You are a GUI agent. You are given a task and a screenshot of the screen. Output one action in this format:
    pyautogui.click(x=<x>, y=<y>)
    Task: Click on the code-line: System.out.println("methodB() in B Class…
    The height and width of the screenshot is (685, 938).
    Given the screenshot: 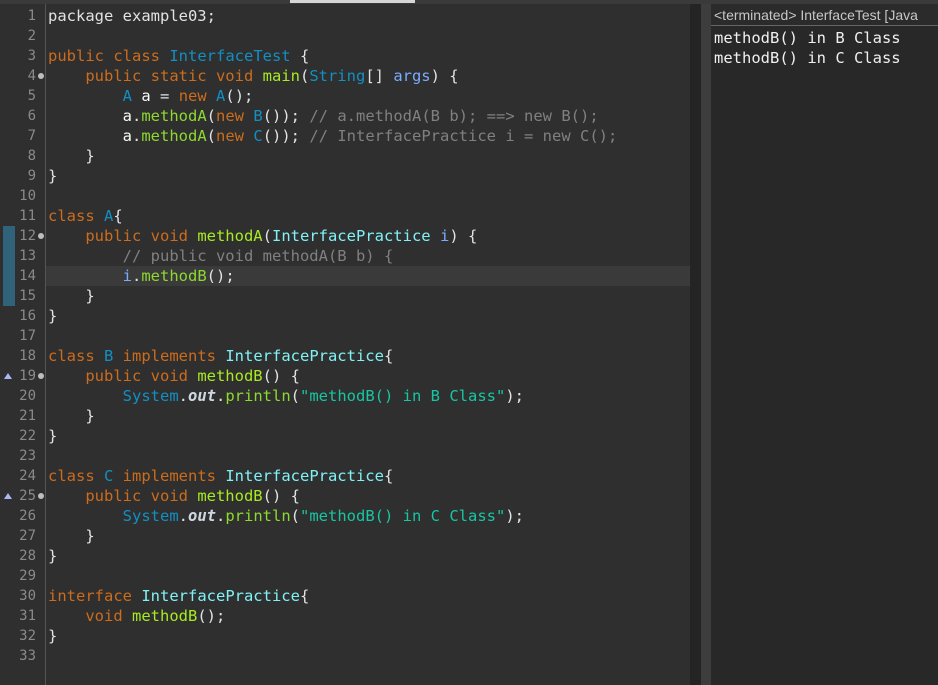 What is the action you would take?
    pyautogui.click(x=286, y=396)
    